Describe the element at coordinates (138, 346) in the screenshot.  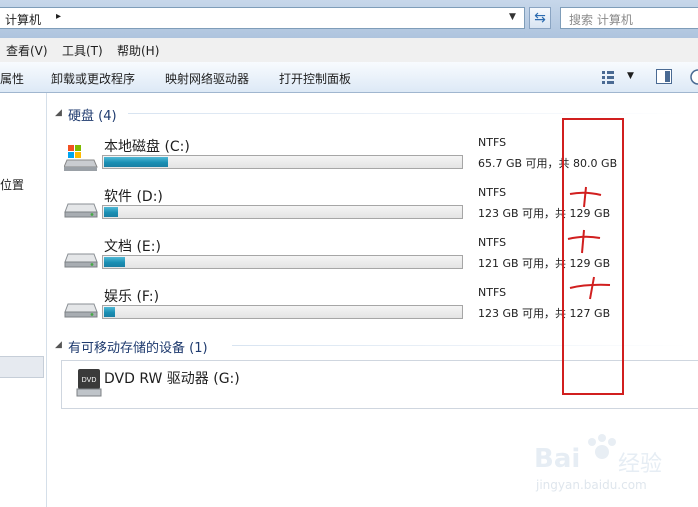
I see `group-header-removable: 有可移动存储的设备 (1)` at that location.